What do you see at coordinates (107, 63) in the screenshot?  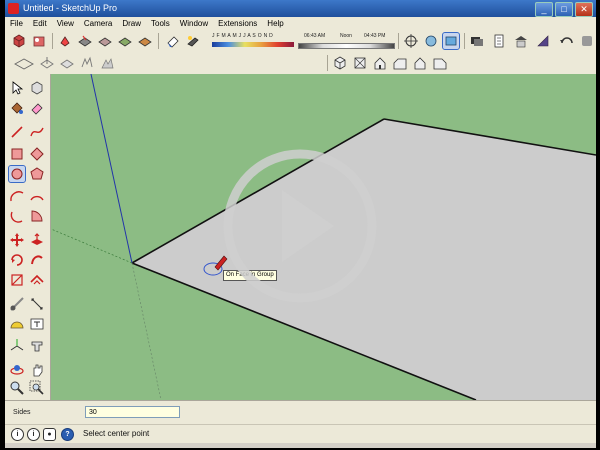 I see `terrain-icon` at bounding box center [107, 63].